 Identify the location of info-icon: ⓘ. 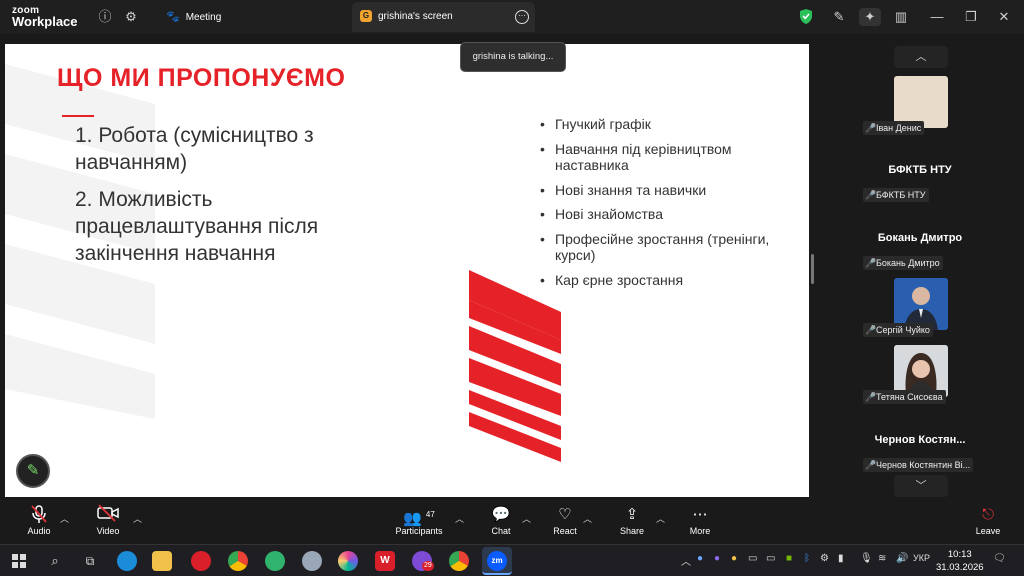
(105, 17).